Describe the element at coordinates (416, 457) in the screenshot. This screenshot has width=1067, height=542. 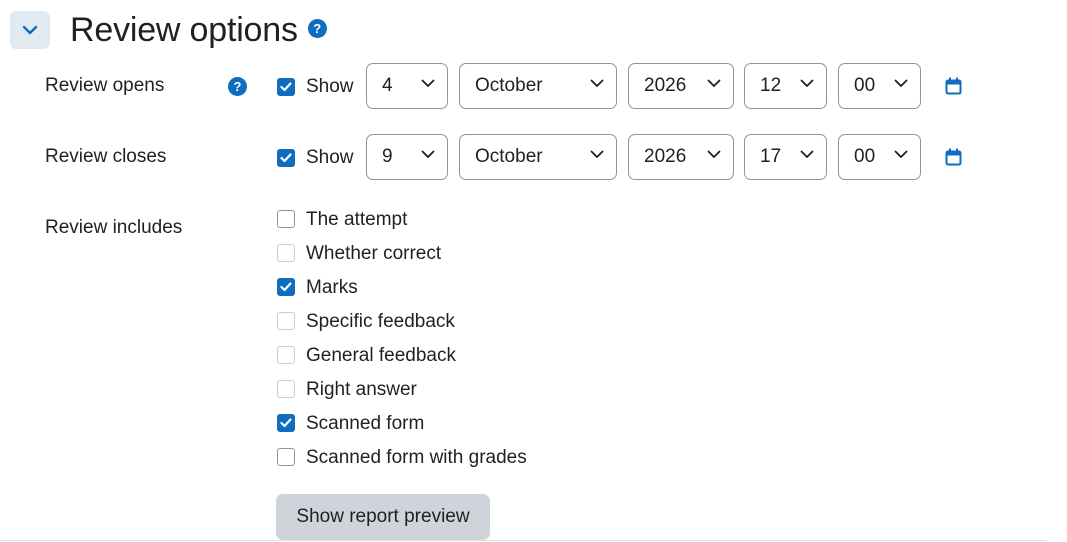
I see `review-option-label: Scanned form with grades` at that location.